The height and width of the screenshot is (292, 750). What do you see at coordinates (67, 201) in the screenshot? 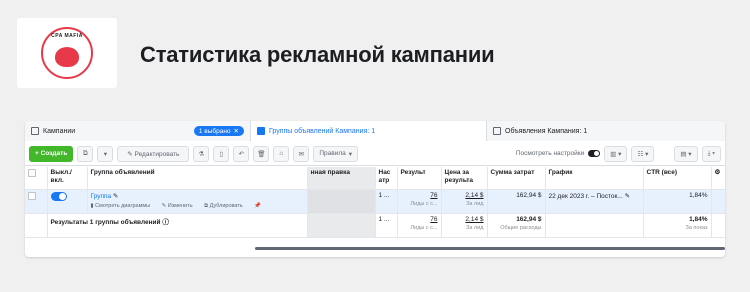
I see `row-toggle-cell` at bounding box center [67, 201].